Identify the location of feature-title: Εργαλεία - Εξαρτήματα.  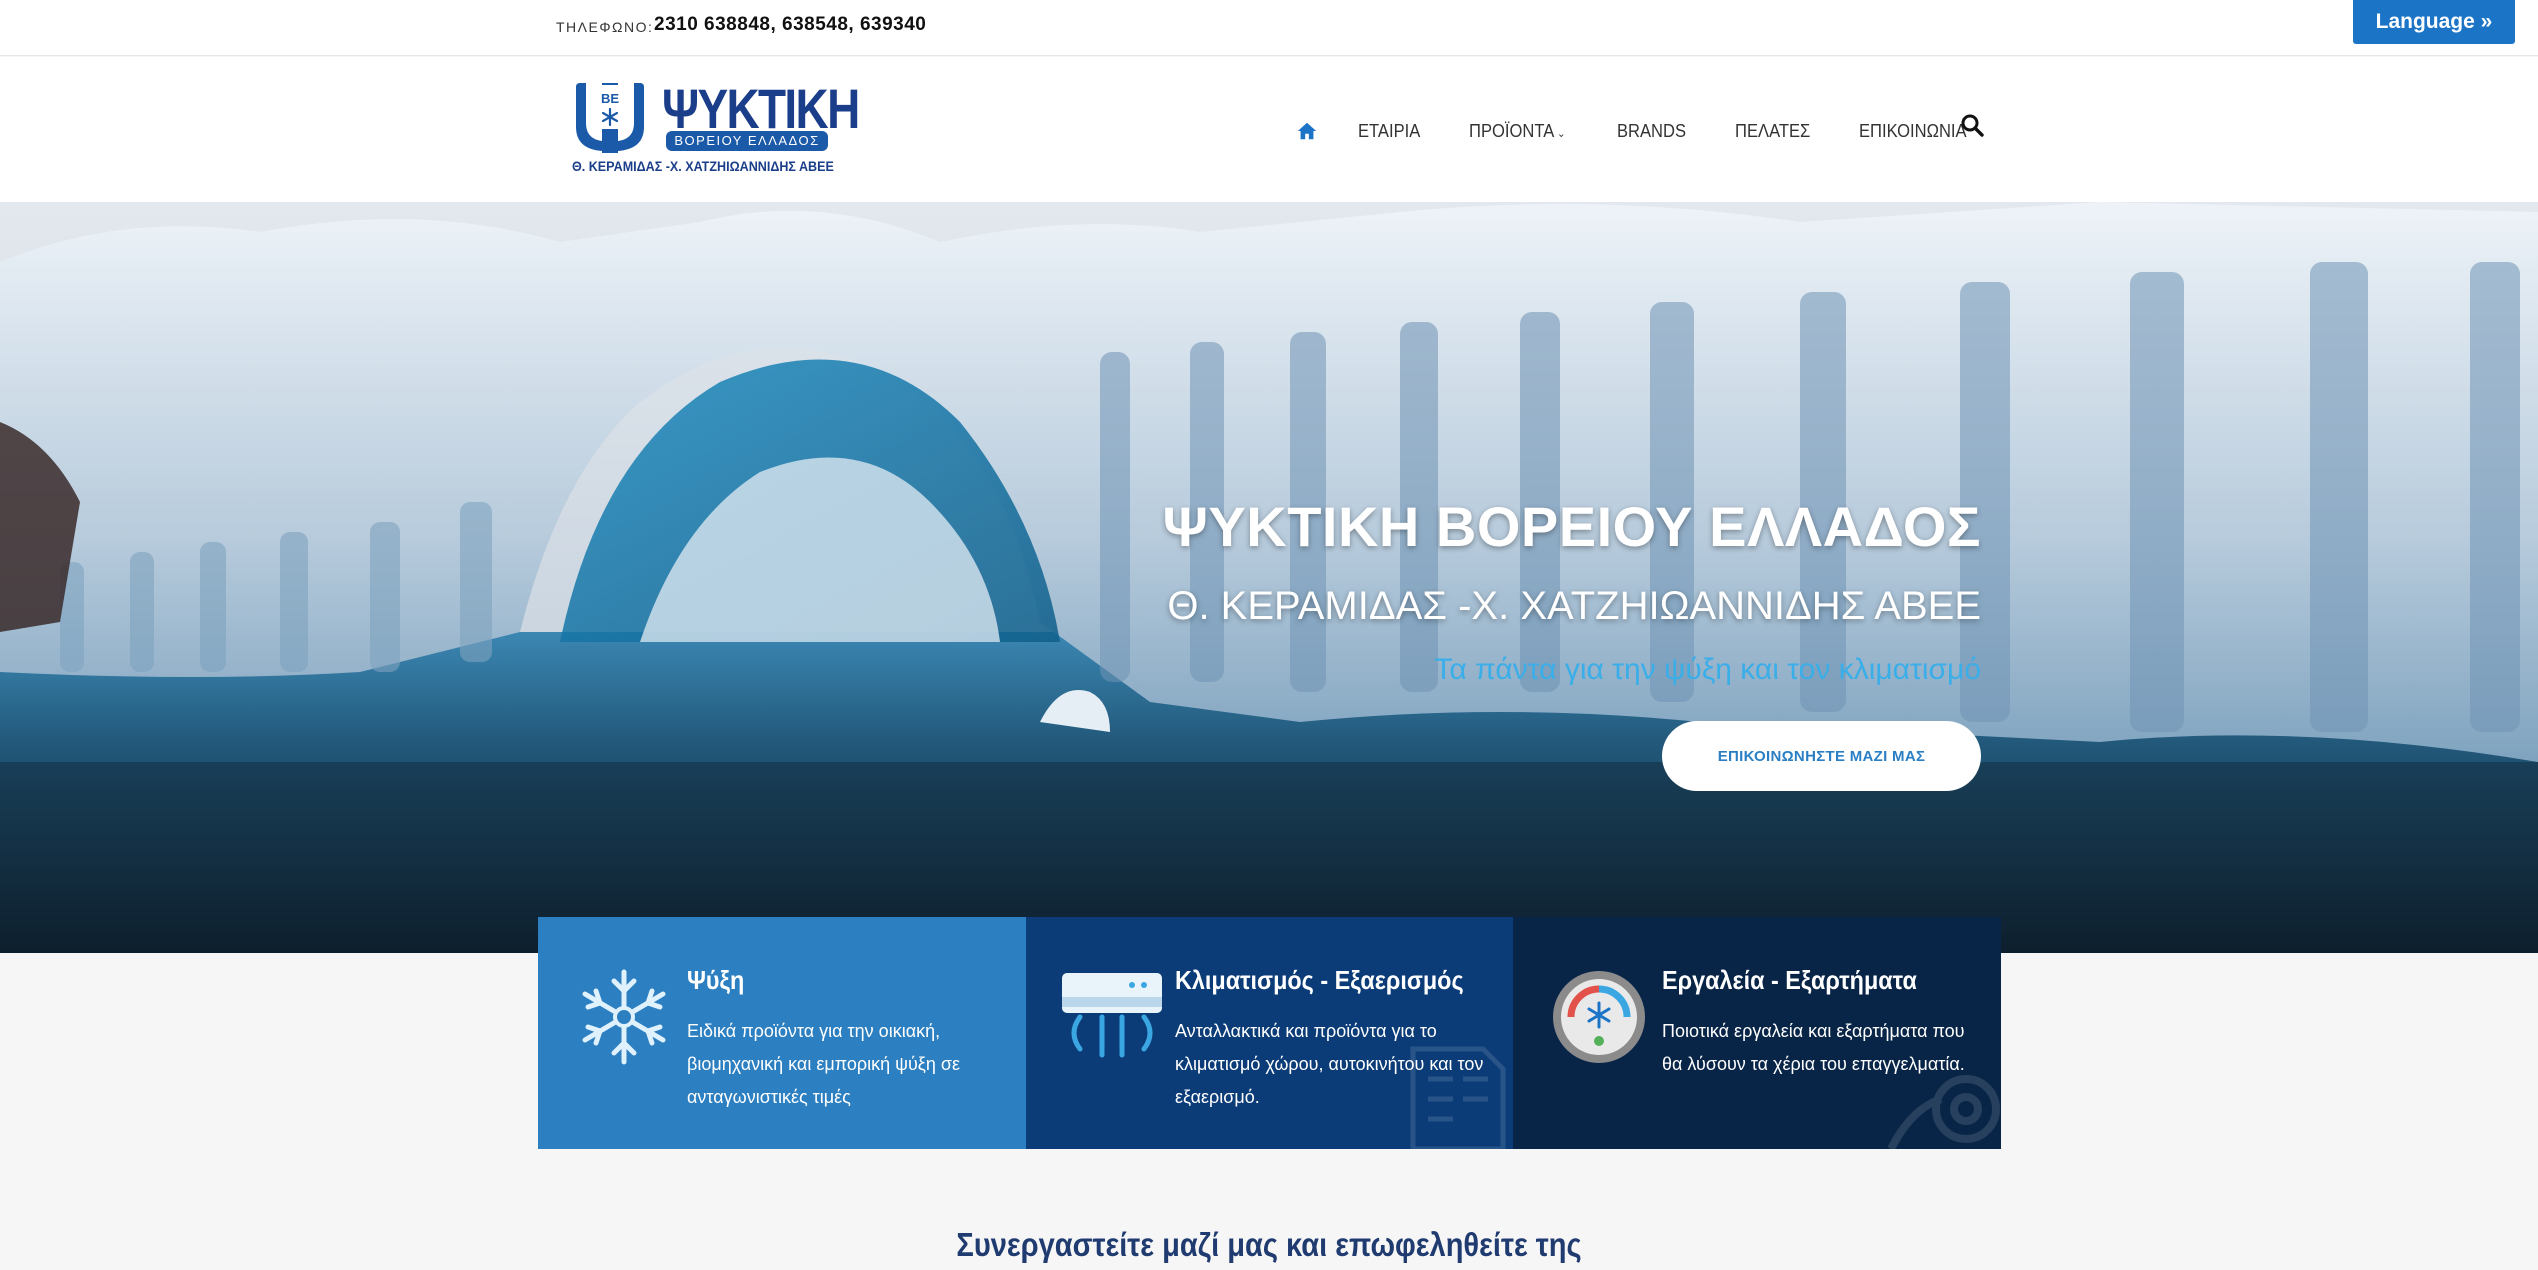
(1789, 980).